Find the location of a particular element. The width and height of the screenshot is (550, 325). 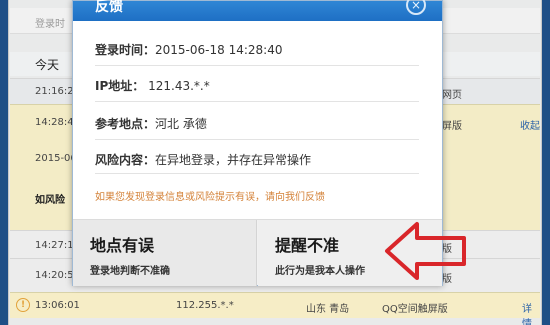

location-wrong-button: 地点有误 登录地判断不准确 is located at coordinates (165, 253).